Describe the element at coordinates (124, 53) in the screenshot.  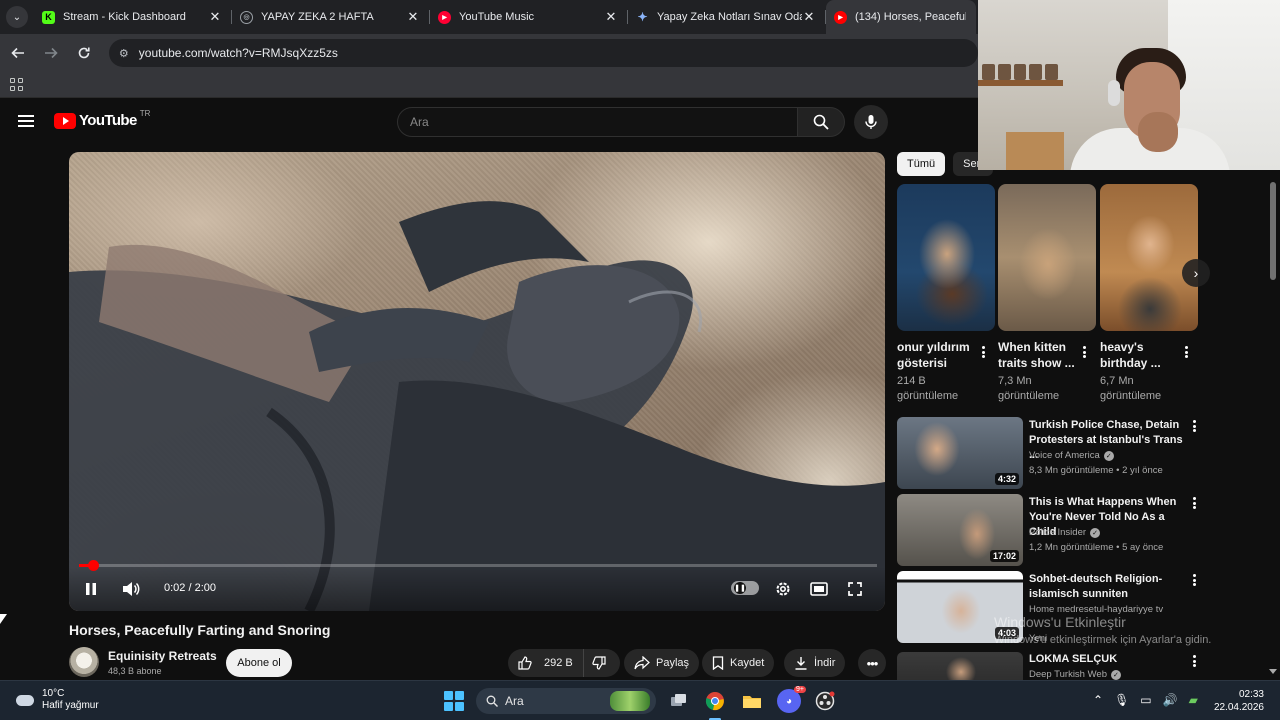
I see `site-settings-icon: ⚙` at that location.